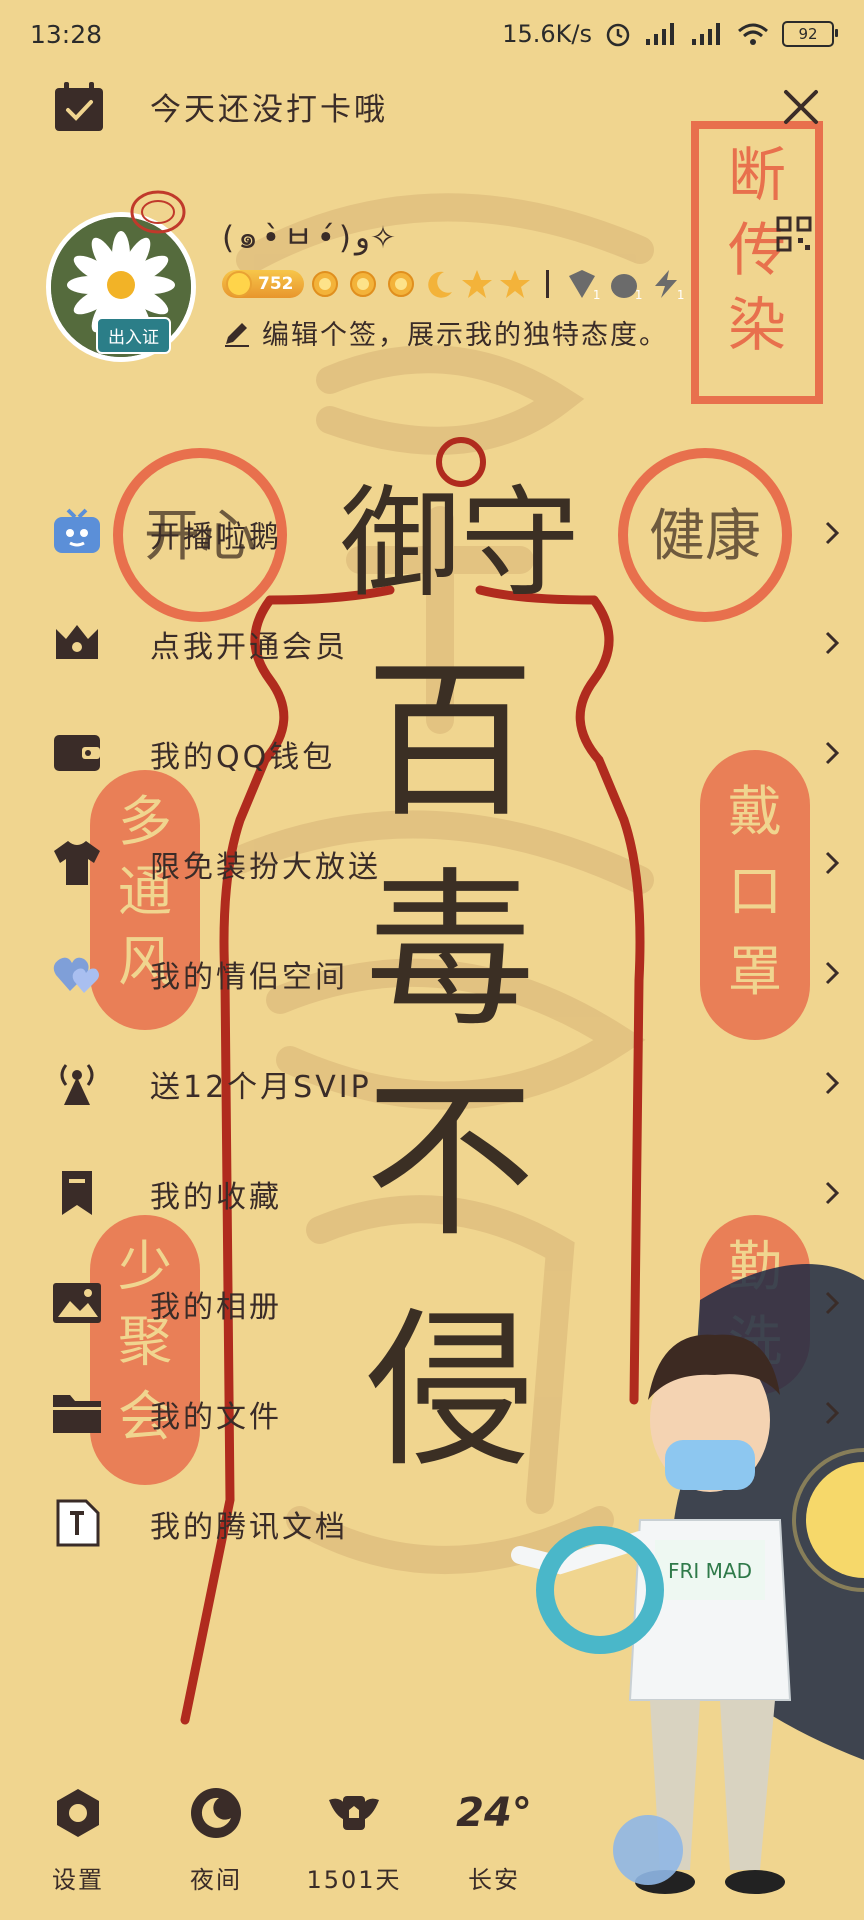 The height and width of the screenshot is (1920, 864). Describe the element at coordinates (432, 753) in the screenshot. I see `menu-item-wallet: 我的QQ钱包` at that location.